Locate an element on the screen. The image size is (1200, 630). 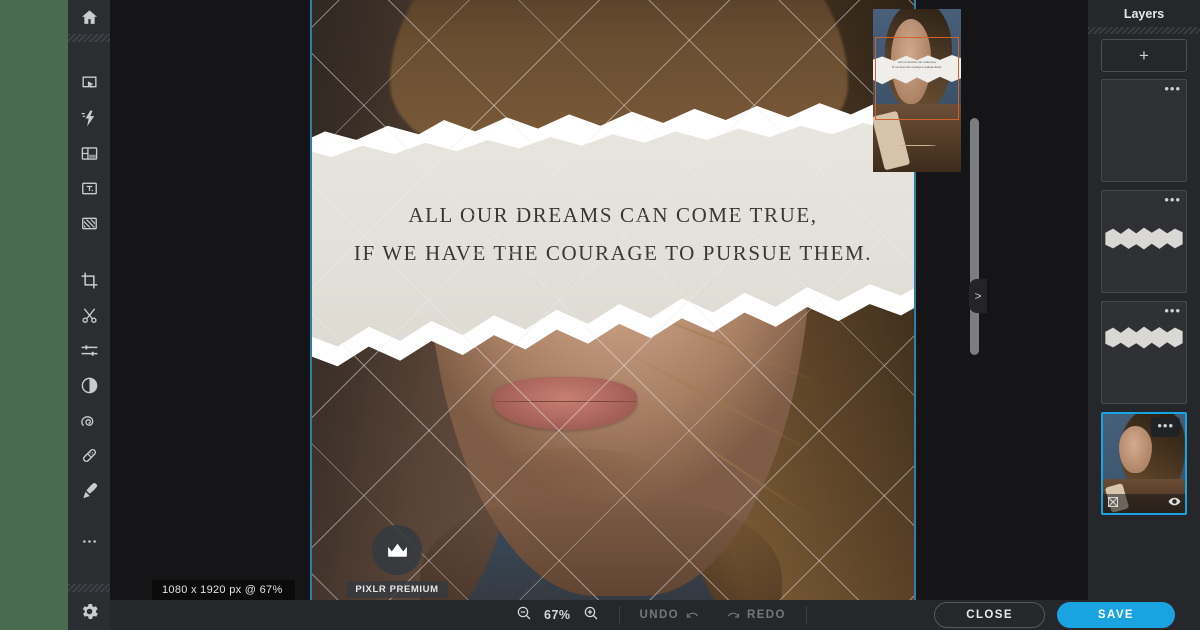
redo-button: REDO is located at coordinates (756, 615).